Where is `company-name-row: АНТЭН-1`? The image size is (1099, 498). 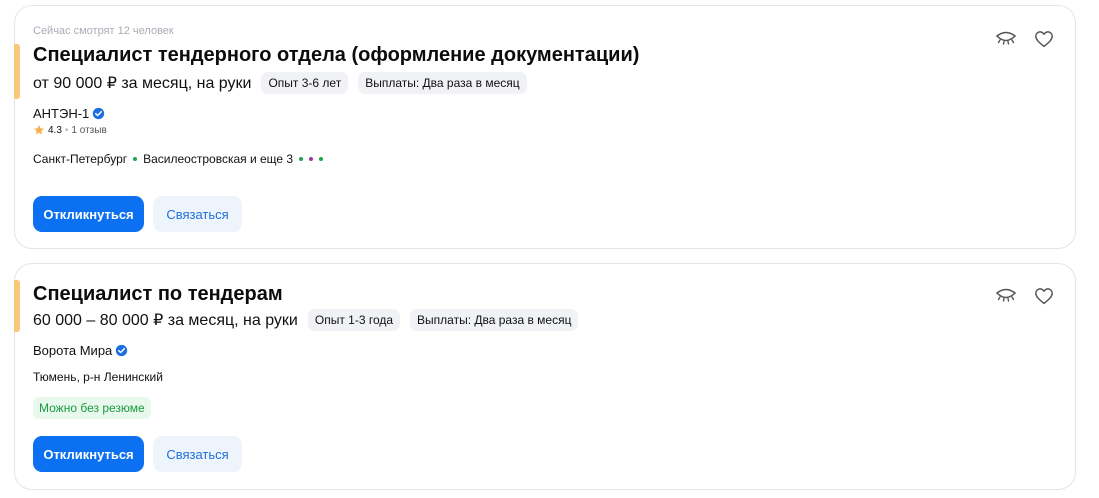
company-name-row: АНТЭН-1 is located at coordinates (69, 113).